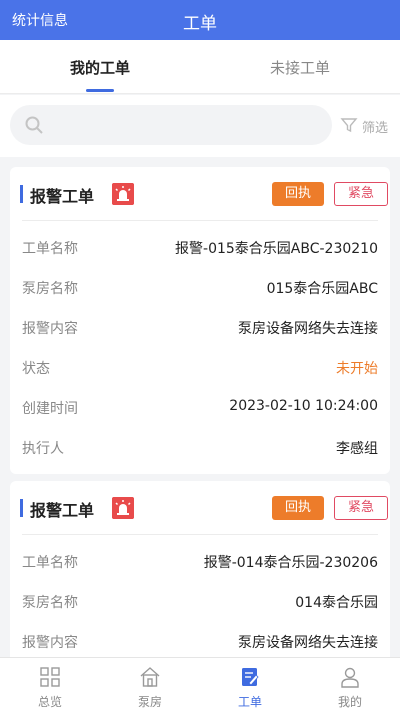  Describe the element at coordinates (303, 406) in the screenshot. I see `field-value: 2023-02-10 10:24:00` at that location.